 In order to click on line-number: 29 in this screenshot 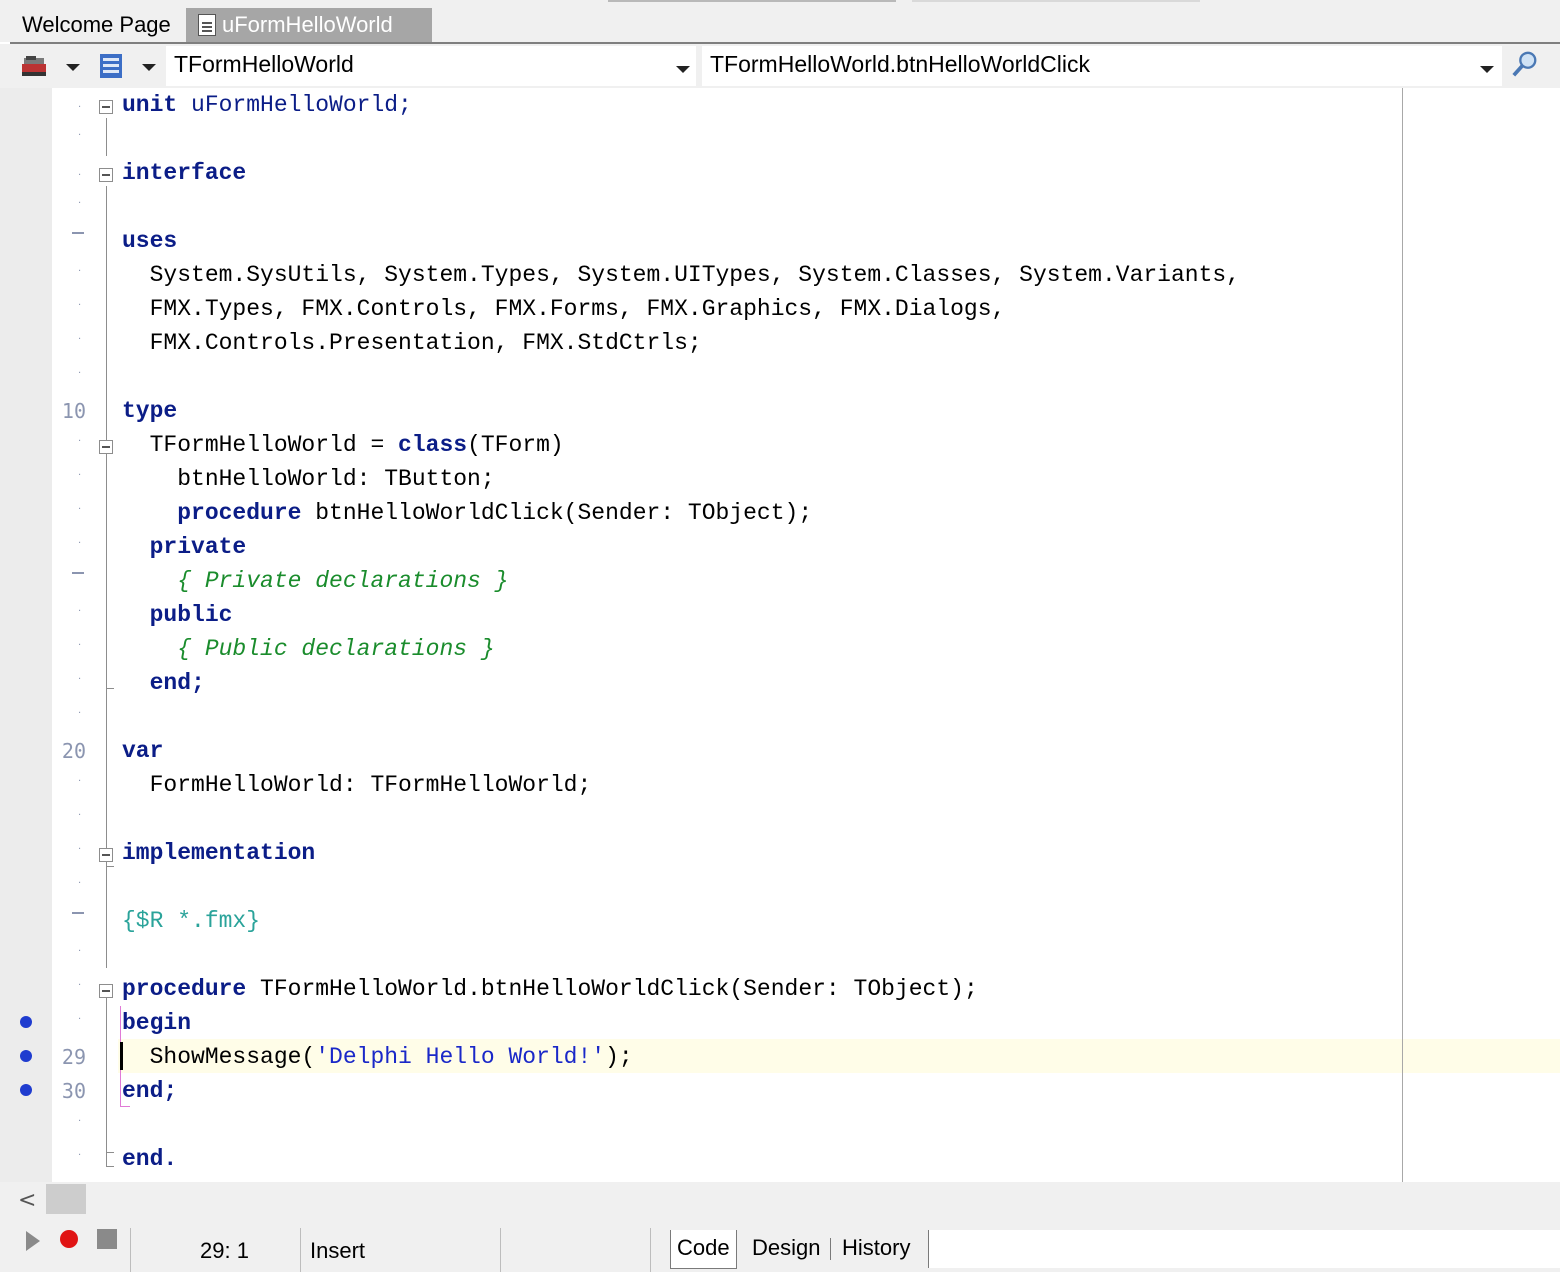, I will do `click(73, 1057)`.